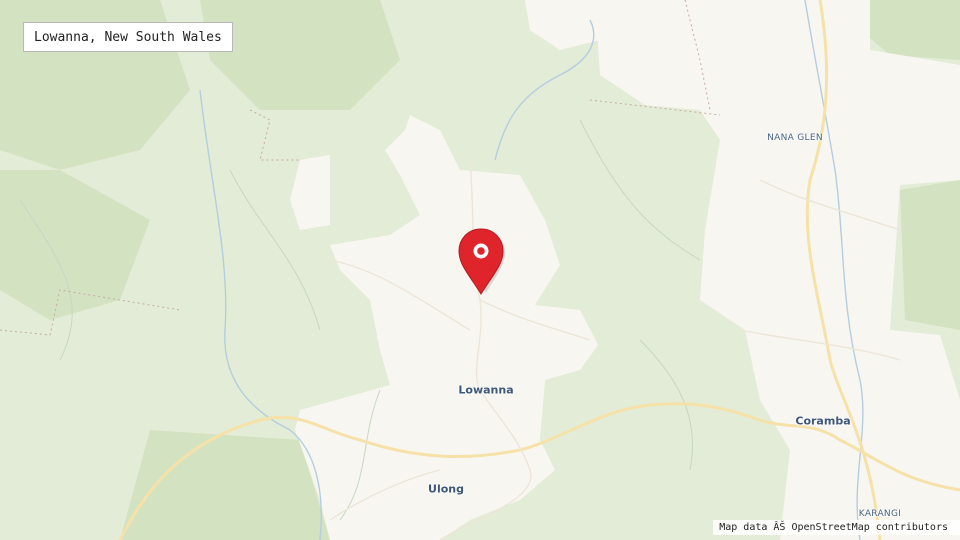 This screenshot has width=960, height=540. Describe the element at coordinates (823, 421) in the screenshot. I see `place-label-coramba: Coramba` at that location.